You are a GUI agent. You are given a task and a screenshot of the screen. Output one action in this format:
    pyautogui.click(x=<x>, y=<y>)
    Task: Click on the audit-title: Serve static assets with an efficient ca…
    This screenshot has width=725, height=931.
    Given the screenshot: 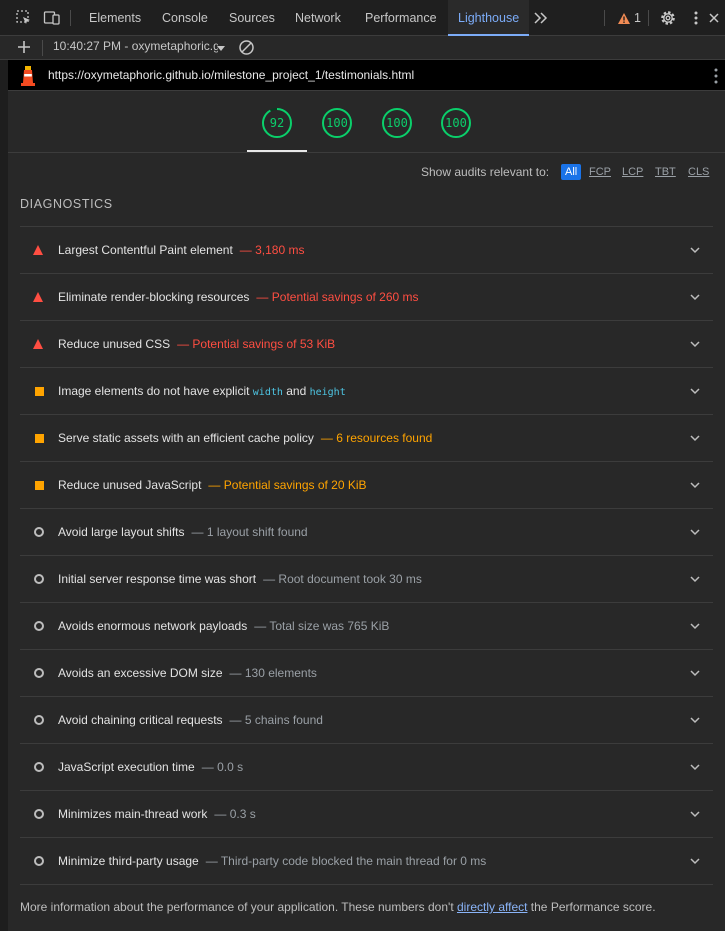 What is the action you would take?
    pyautogui.click(x=186, y=438)
    